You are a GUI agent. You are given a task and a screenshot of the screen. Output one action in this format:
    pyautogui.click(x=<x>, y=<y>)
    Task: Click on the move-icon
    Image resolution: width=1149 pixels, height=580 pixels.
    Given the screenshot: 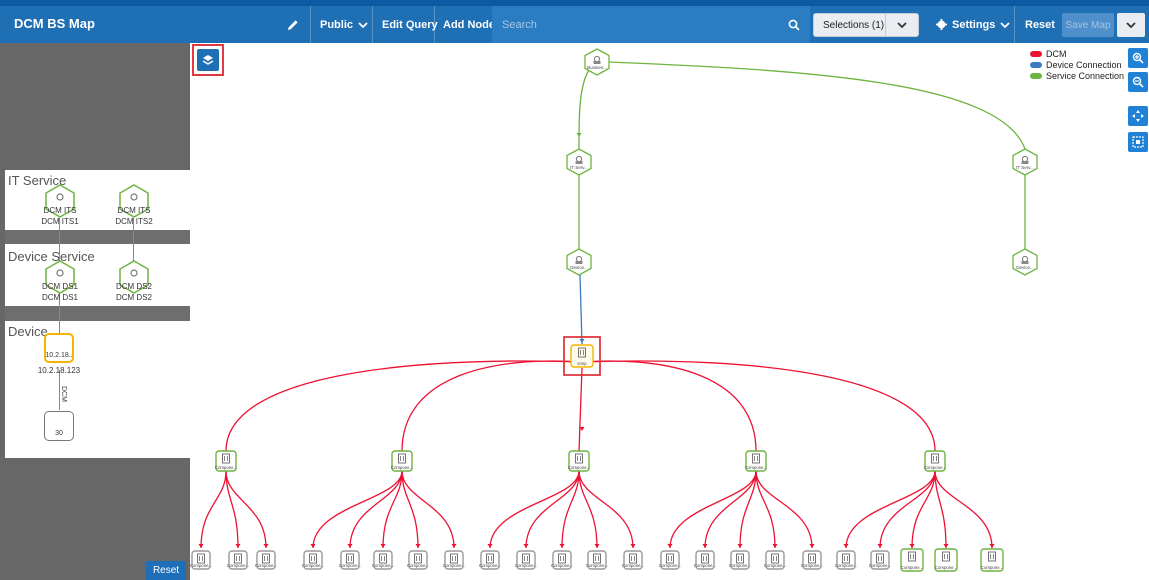 What is the action you would take?
    pyautogui.click(x=1138, y=116)
    